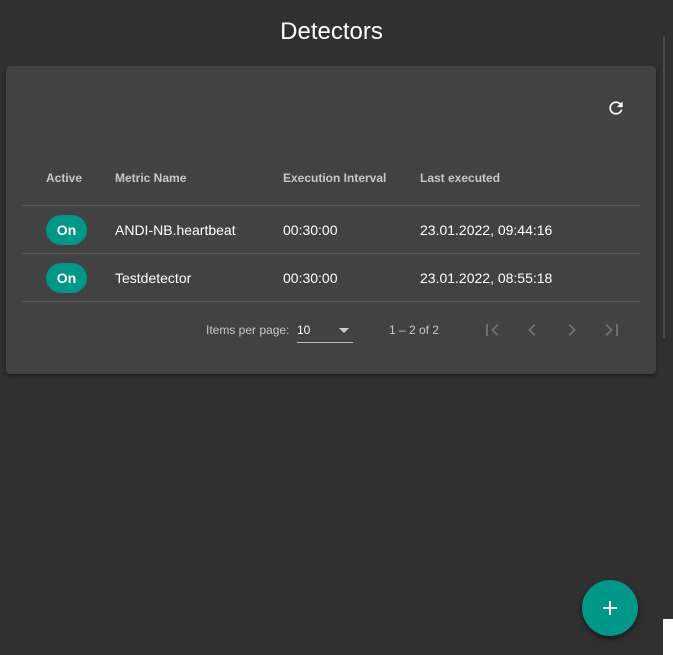 This screenshot has width=673, height=655. I want to click on corner-panel, so click(668, 637).